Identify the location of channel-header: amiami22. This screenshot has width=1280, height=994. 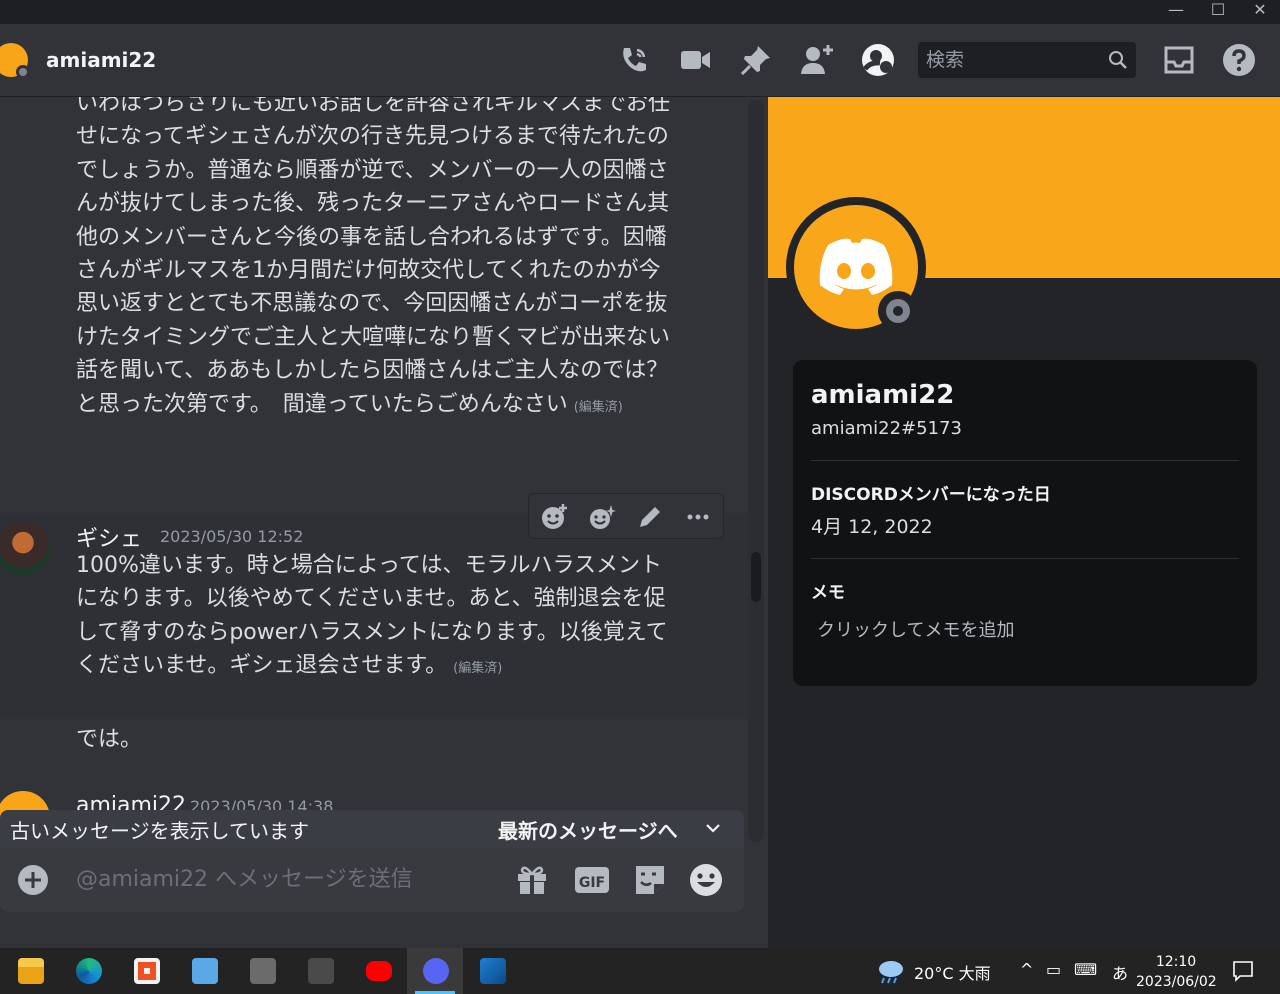
(640, 60).